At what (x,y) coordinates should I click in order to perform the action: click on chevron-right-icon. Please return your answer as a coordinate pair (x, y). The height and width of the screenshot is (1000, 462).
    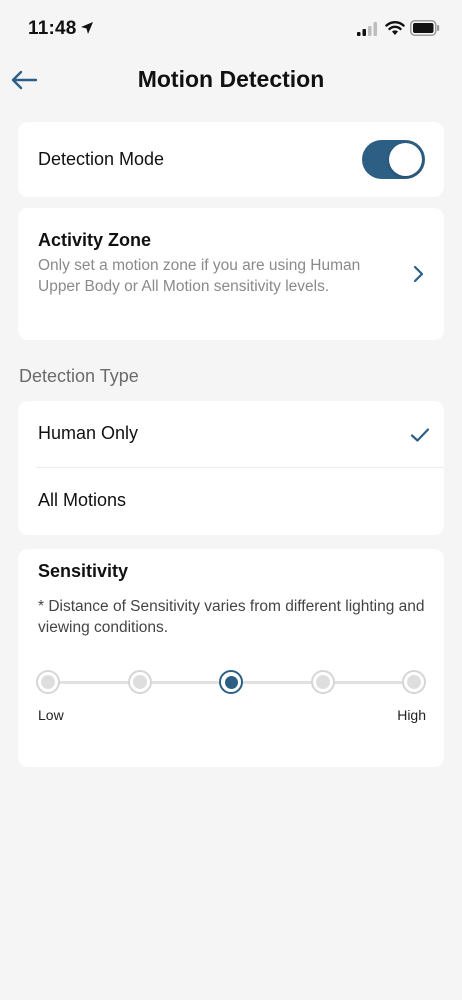
    Looking at the image, I should click on (418, 274).